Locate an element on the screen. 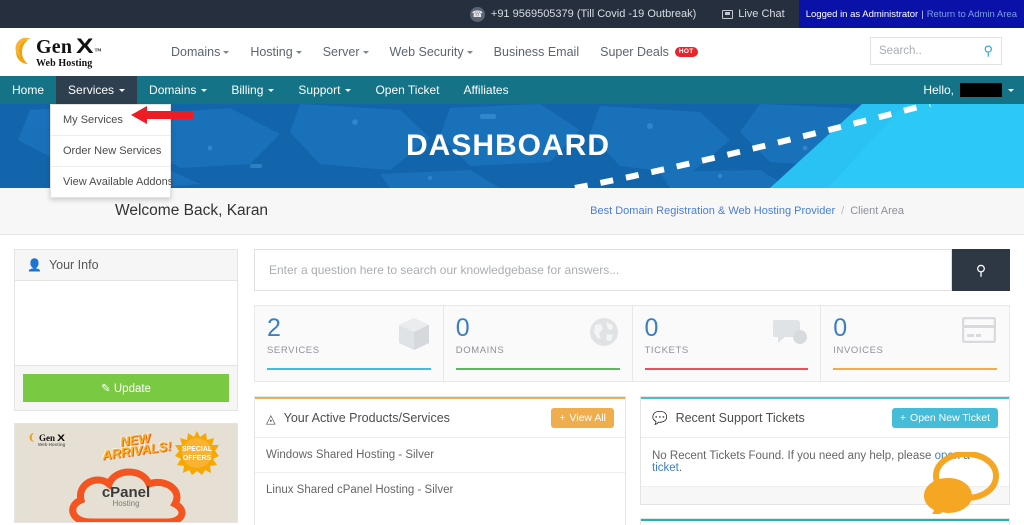 Image resolution: width=1024 pixels, height=525 pixels. stat-card-domains: 0 DOMAINS is located at coordinates (537, 343).